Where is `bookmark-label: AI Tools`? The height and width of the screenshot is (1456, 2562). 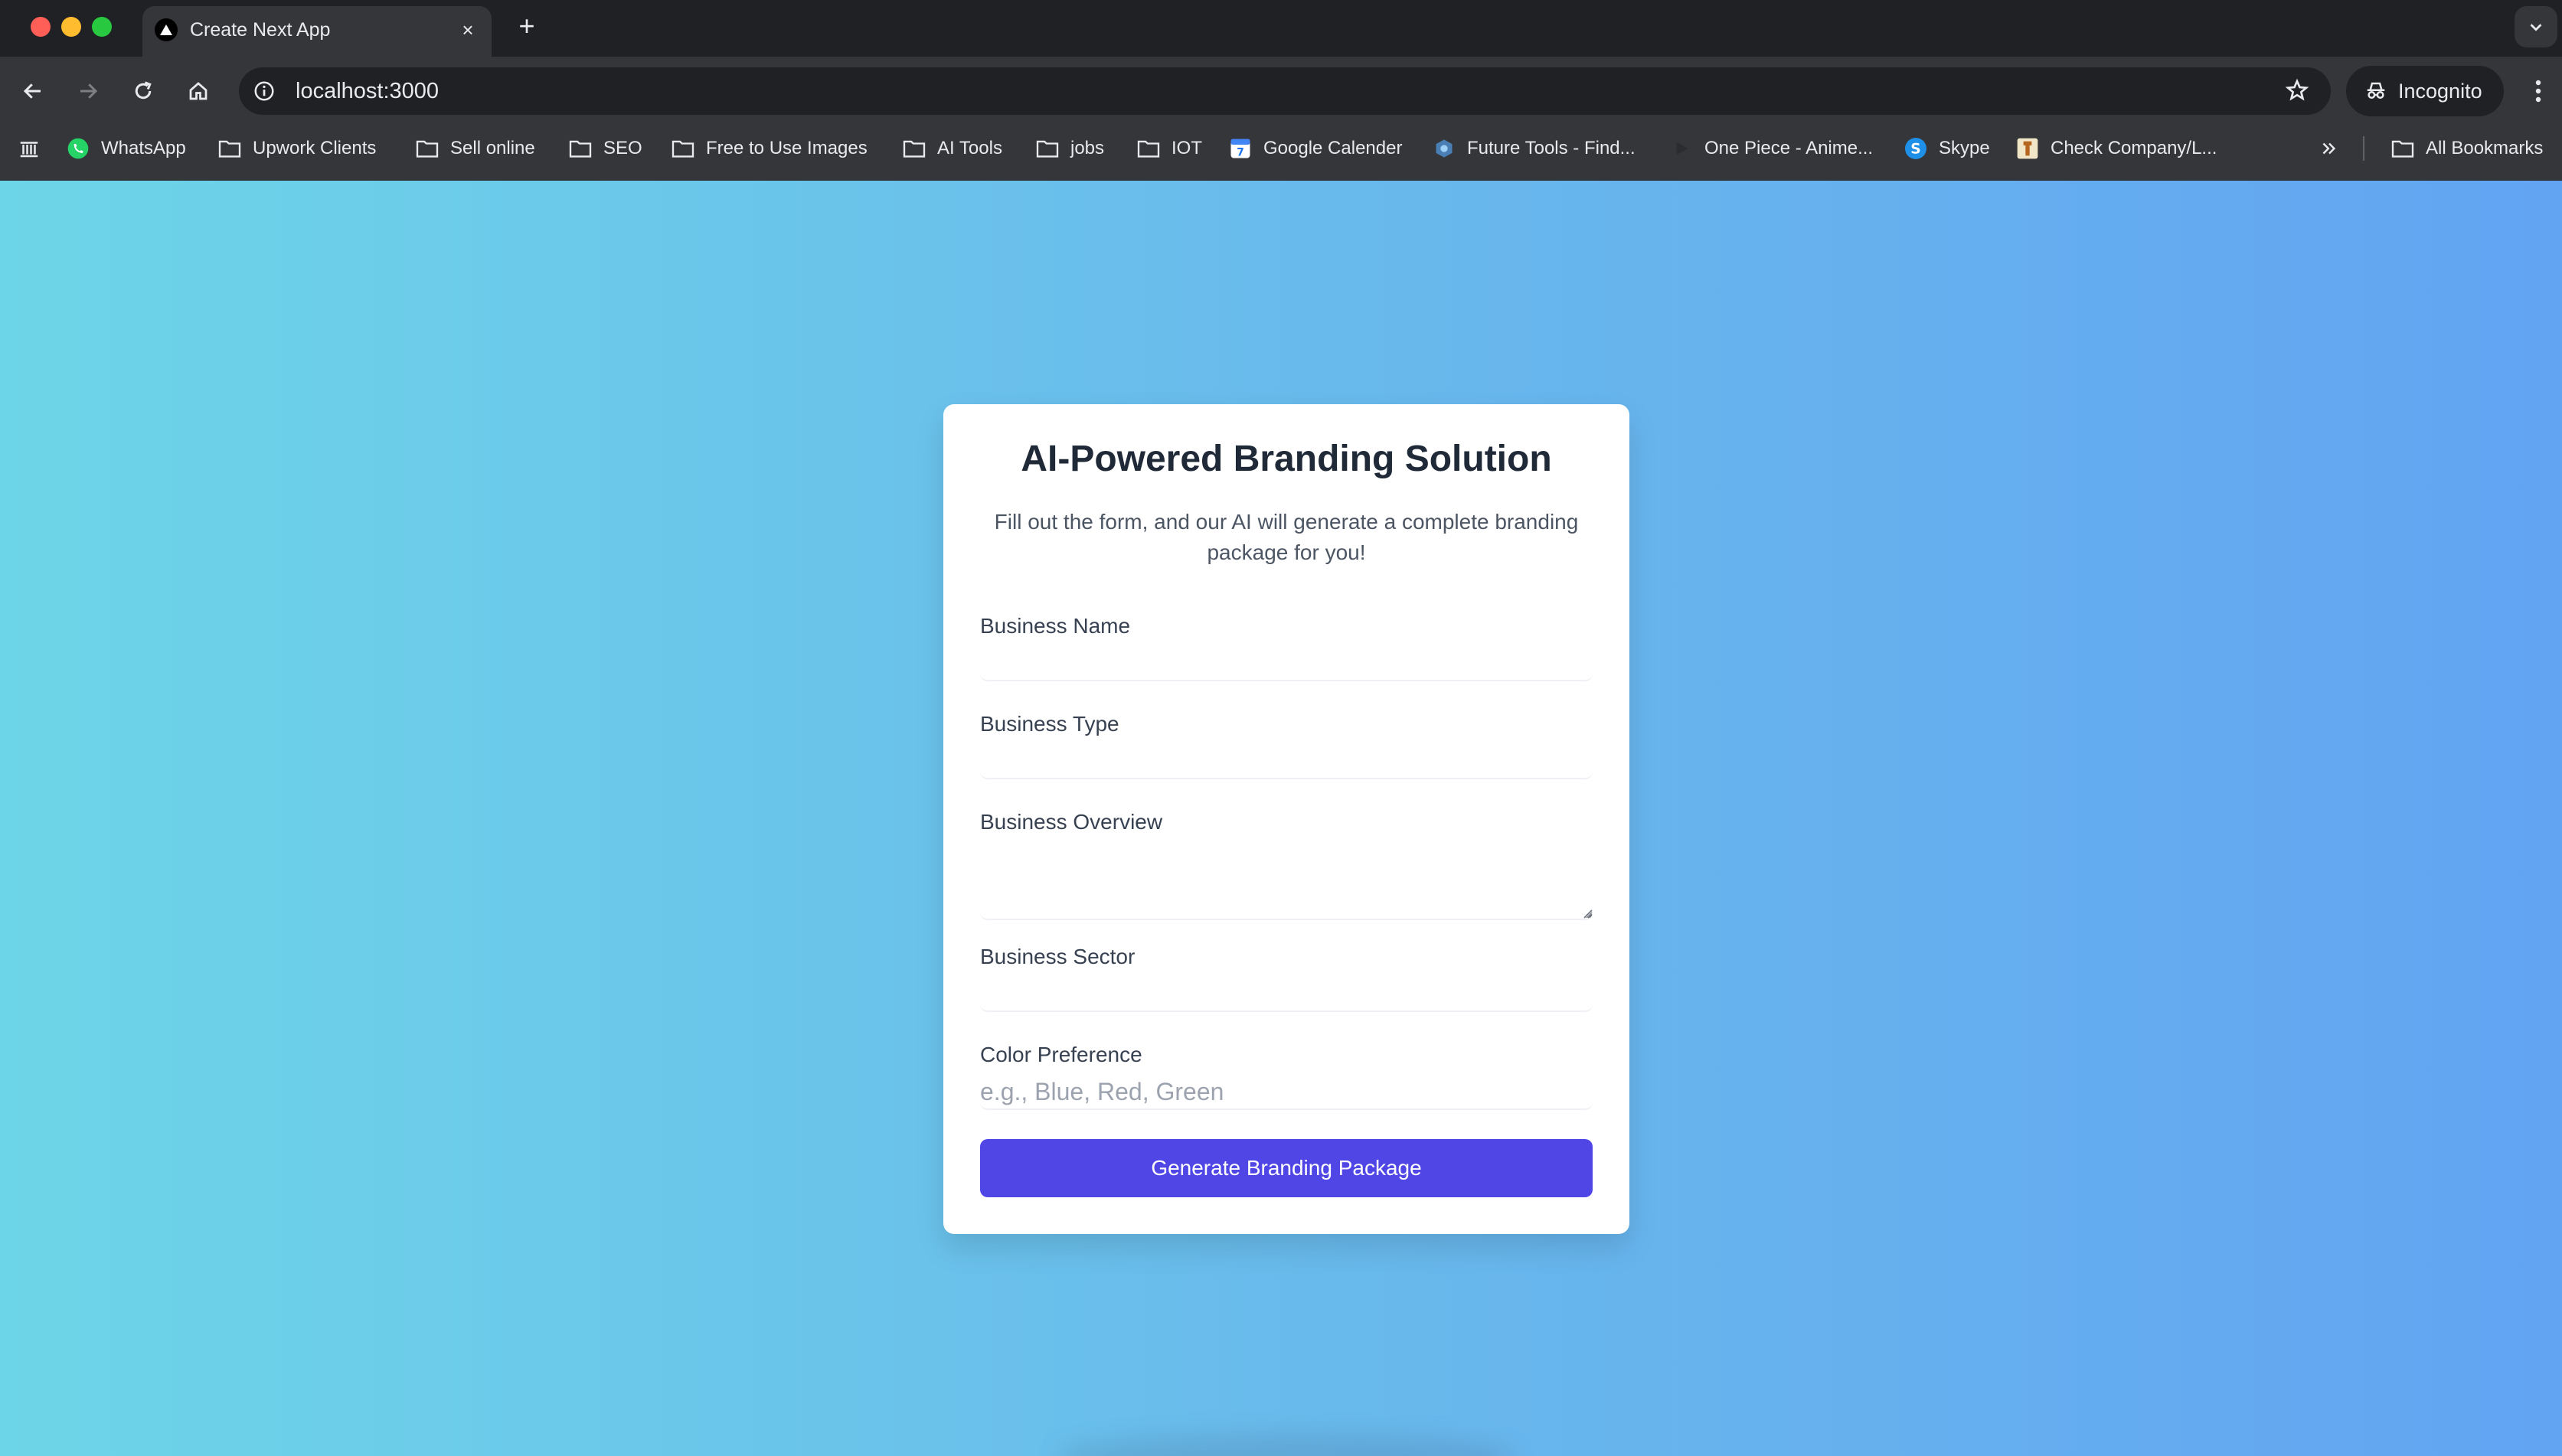
bookmark-label: AI Tools is located at coordinates (969, 148).